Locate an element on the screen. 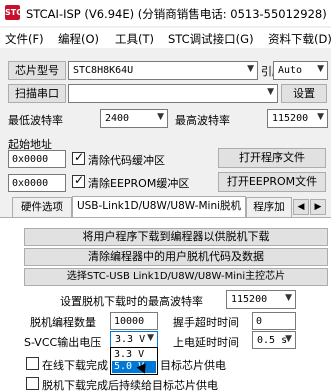 The height and width of the screenshot is (392, 331). clear-code-checkbox is located at coordinates (78, 157).